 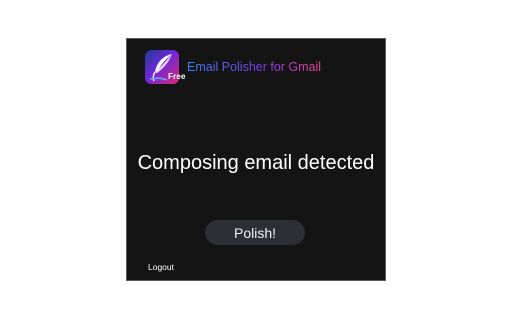 What do you see at coordinates (177, 76) in the screenshot?
I see `free-badge: Free` at bounding box center [177, 76].